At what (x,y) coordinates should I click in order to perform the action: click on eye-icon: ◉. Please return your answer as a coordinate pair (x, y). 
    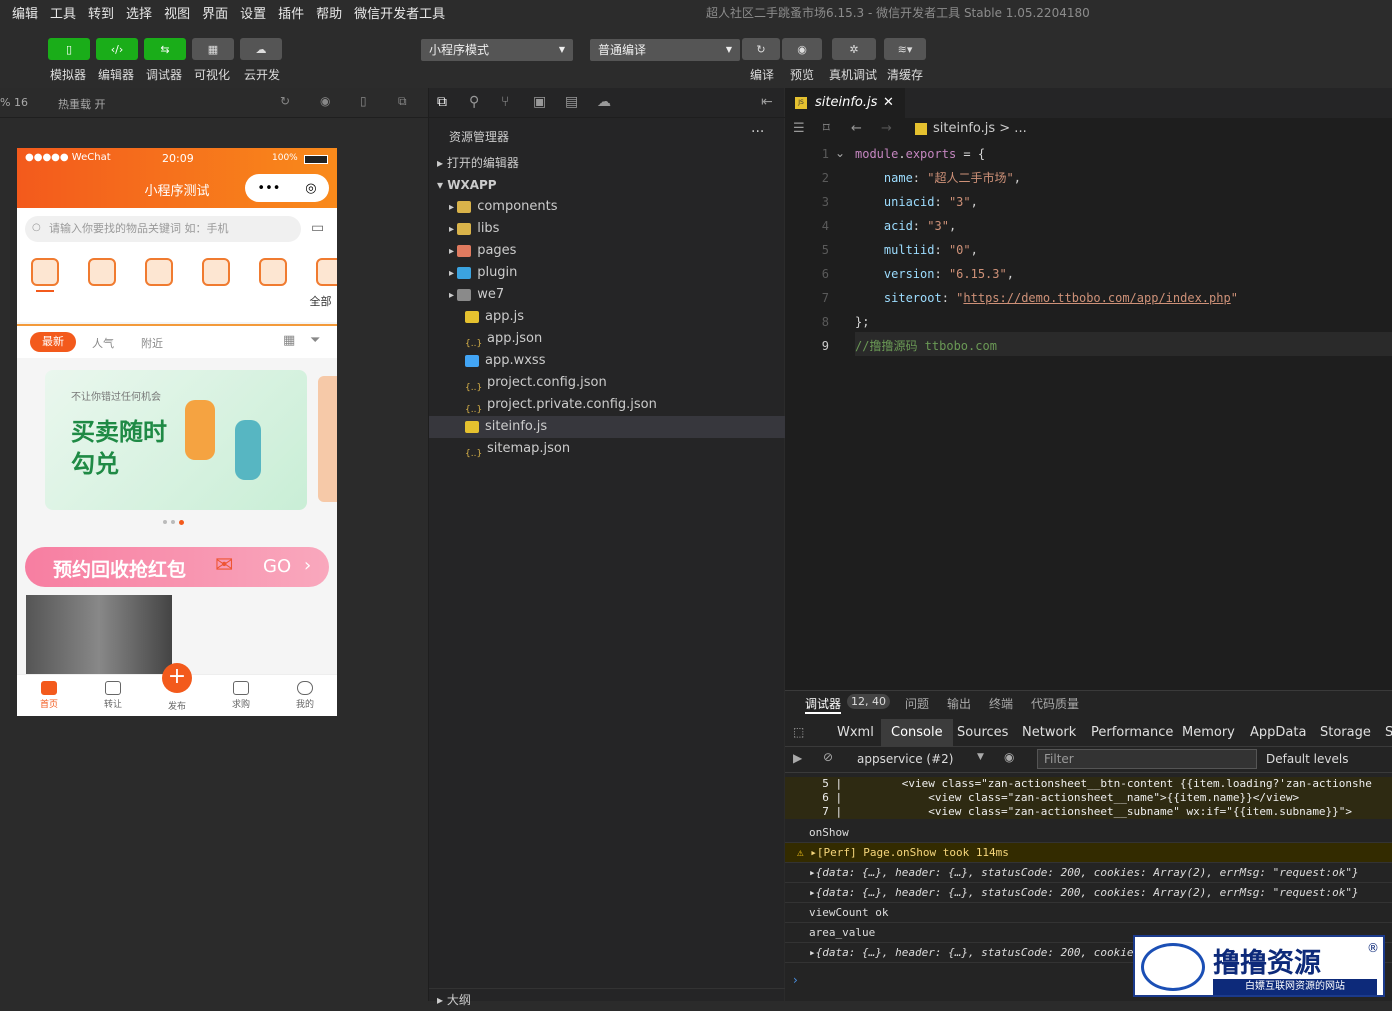
    Looking at the image, I should click on (1009, 757).